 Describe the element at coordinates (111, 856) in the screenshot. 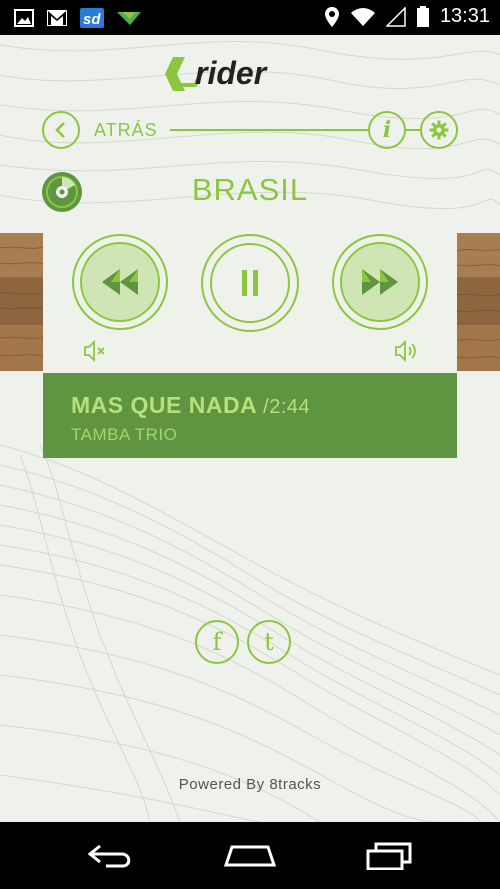

I see `back-nav-icon` at that location.